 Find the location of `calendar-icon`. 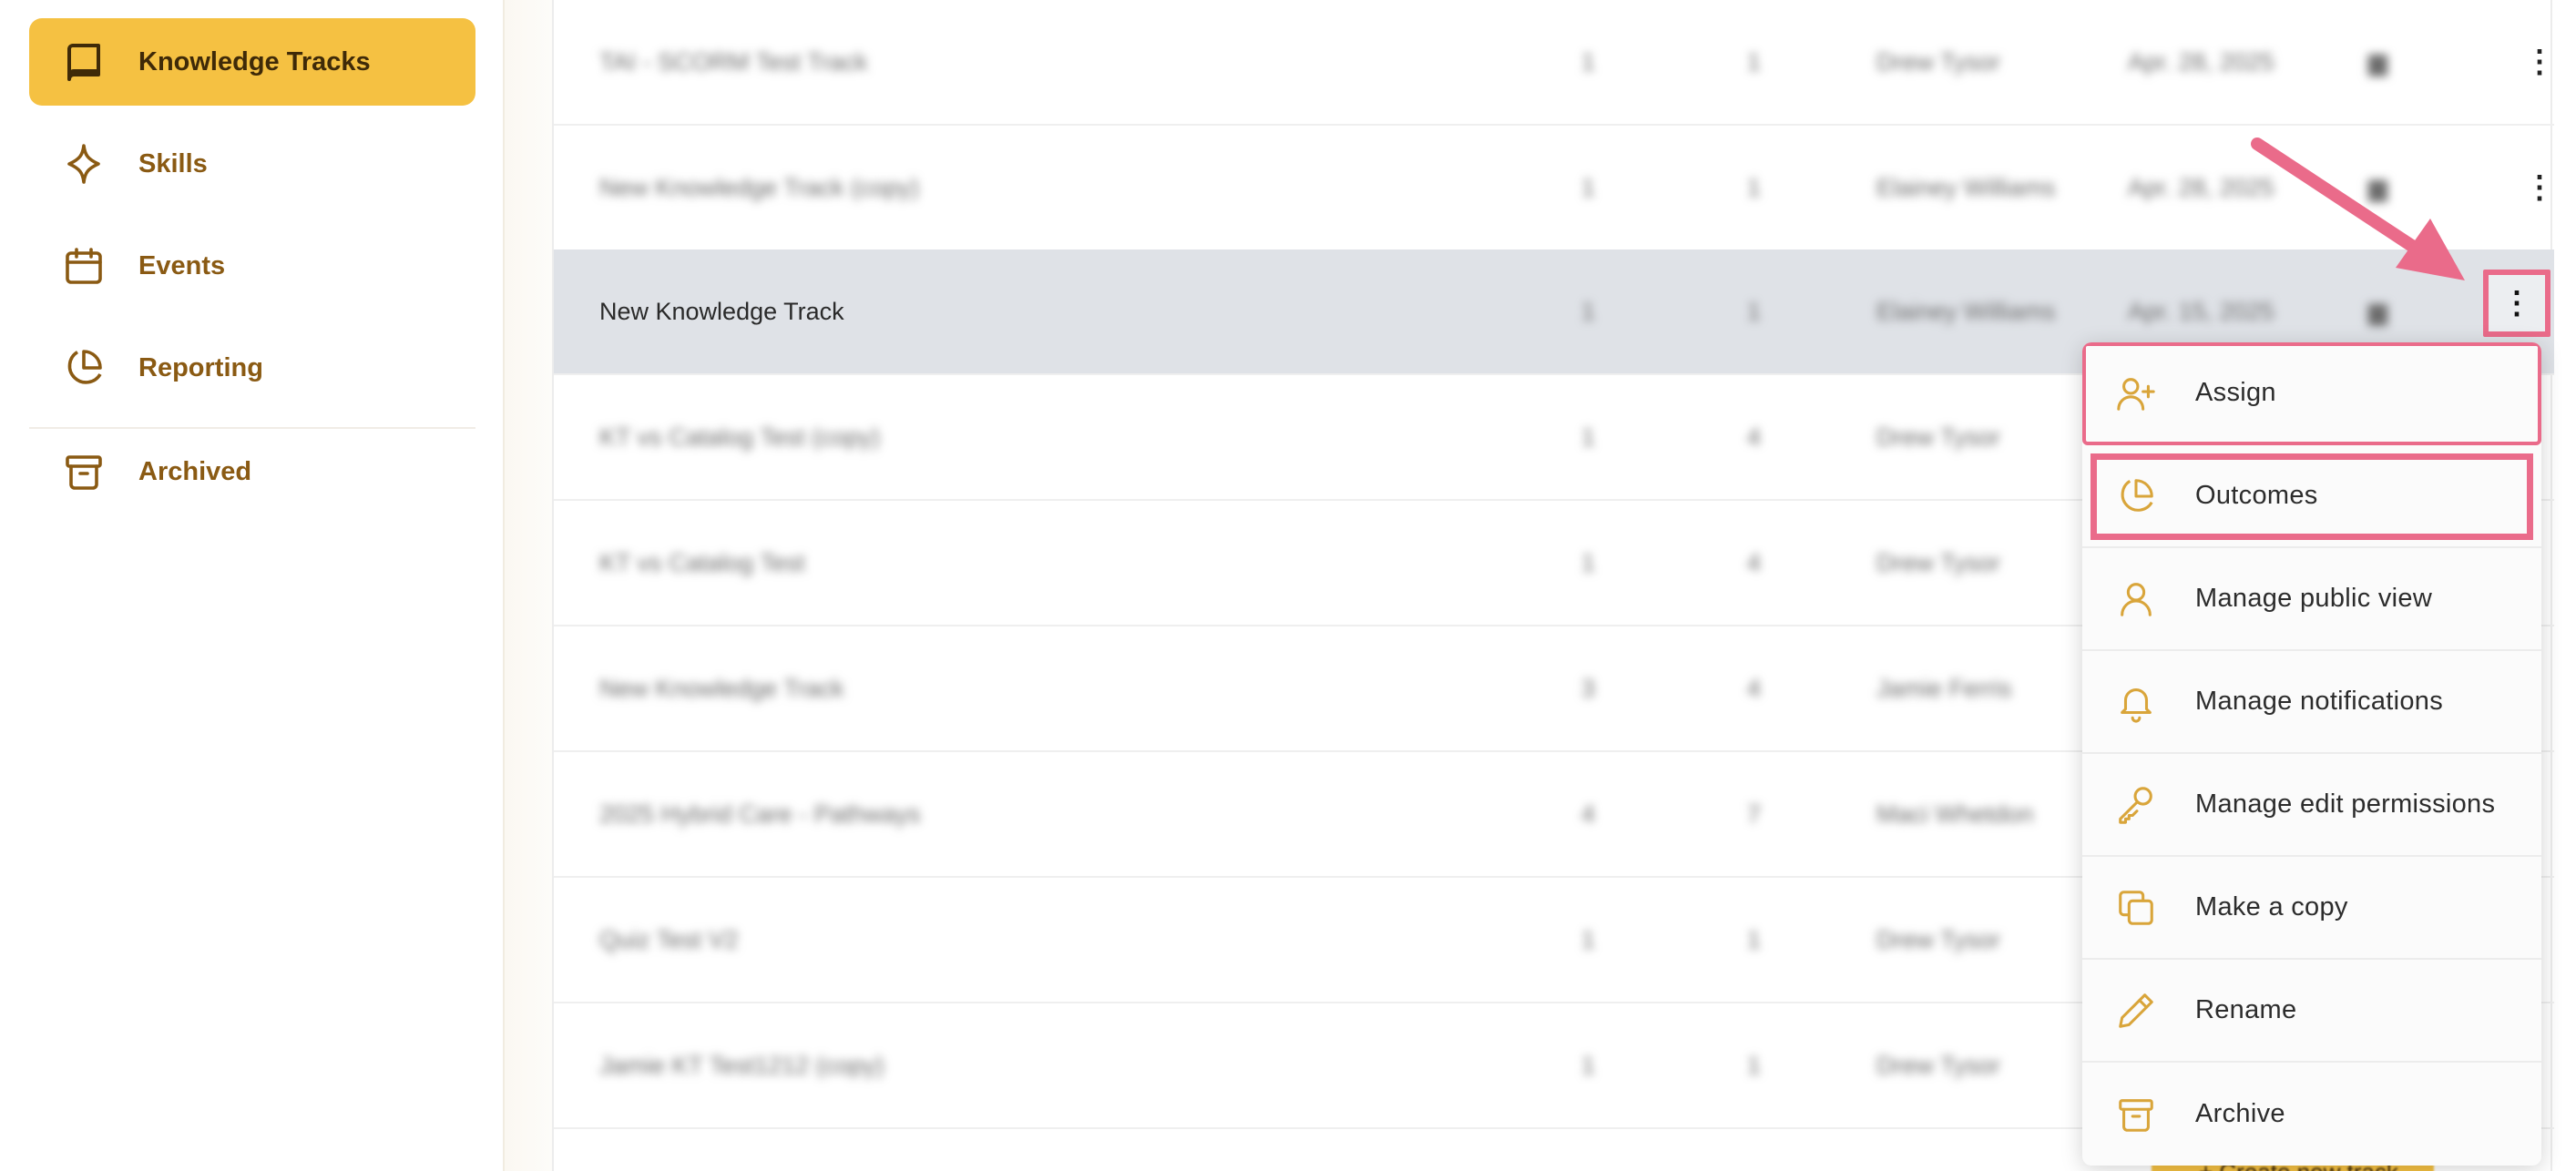

calendar-icon is located at coordinates (83, 265).